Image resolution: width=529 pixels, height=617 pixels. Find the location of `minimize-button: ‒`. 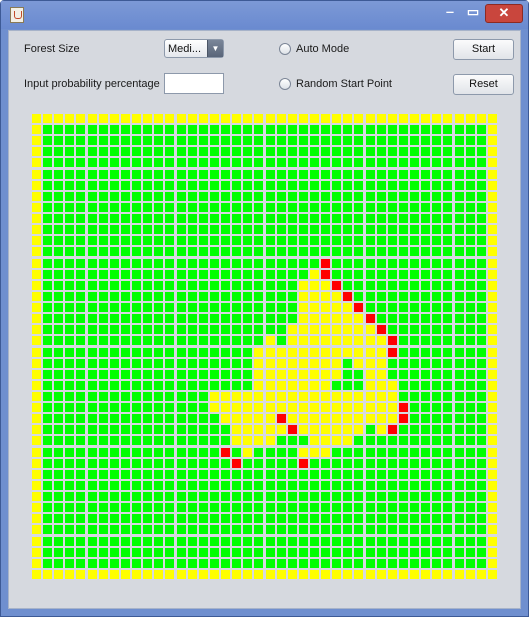

minimize-button: ‒ is located at coordinates (450, 13).